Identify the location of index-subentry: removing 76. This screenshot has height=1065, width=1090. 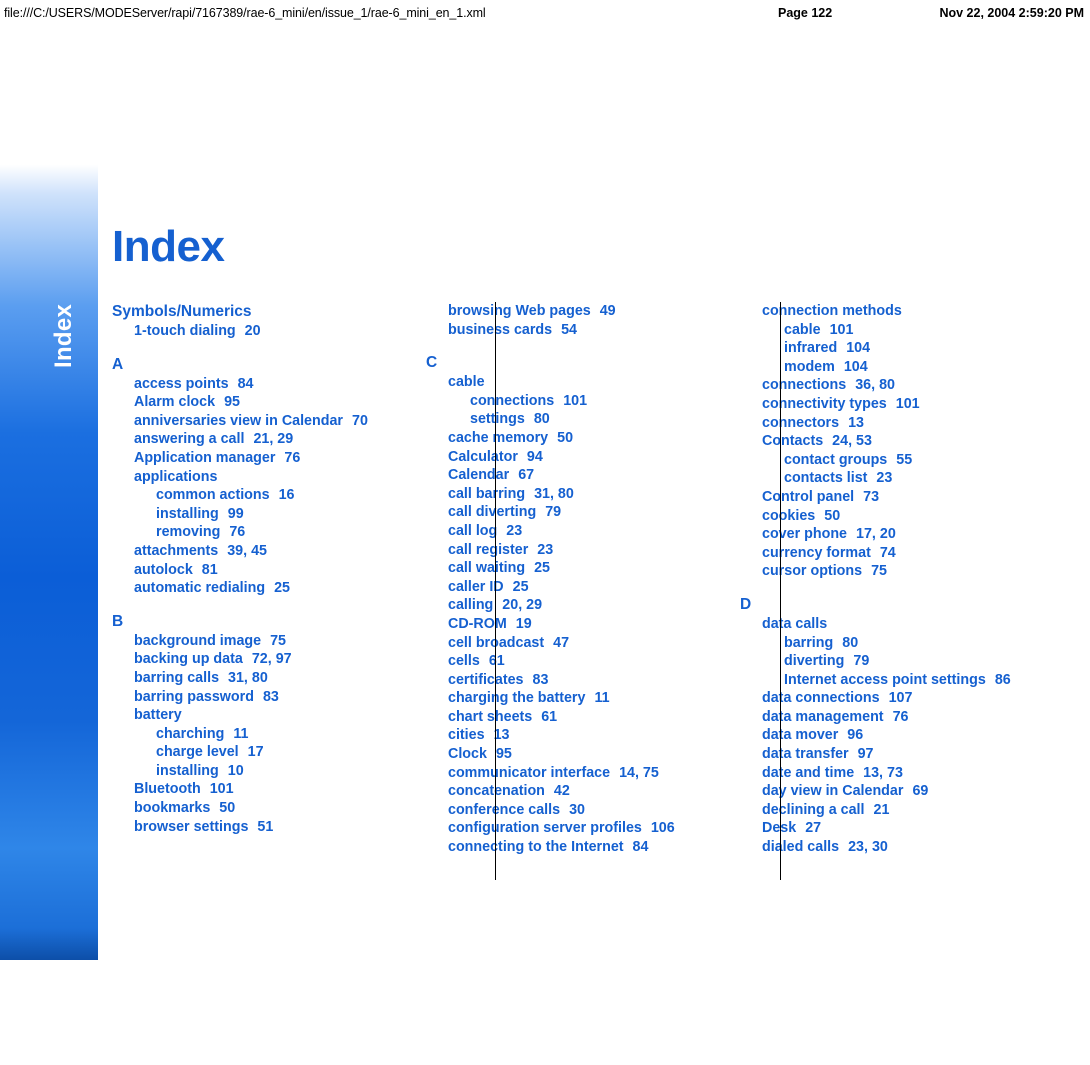
(269, 532).